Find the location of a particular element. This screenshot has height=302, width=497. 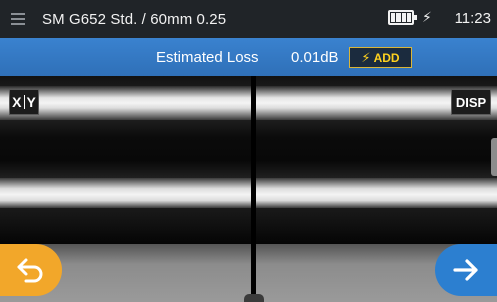

next-button is located at coordinates (466, 270).